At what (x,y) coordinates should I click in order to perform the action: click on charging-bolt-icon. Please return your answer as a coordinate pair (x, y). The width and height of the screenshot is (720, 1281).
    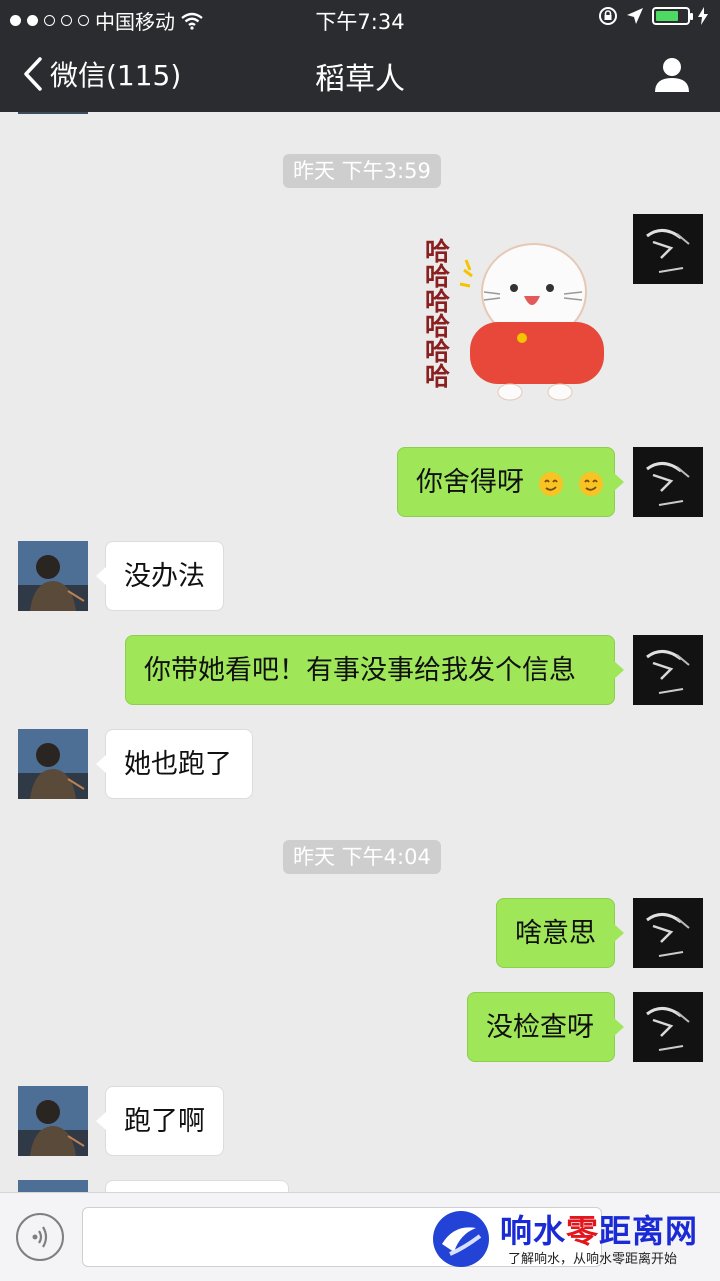
    Looking at the image, I should click on (703, 16).